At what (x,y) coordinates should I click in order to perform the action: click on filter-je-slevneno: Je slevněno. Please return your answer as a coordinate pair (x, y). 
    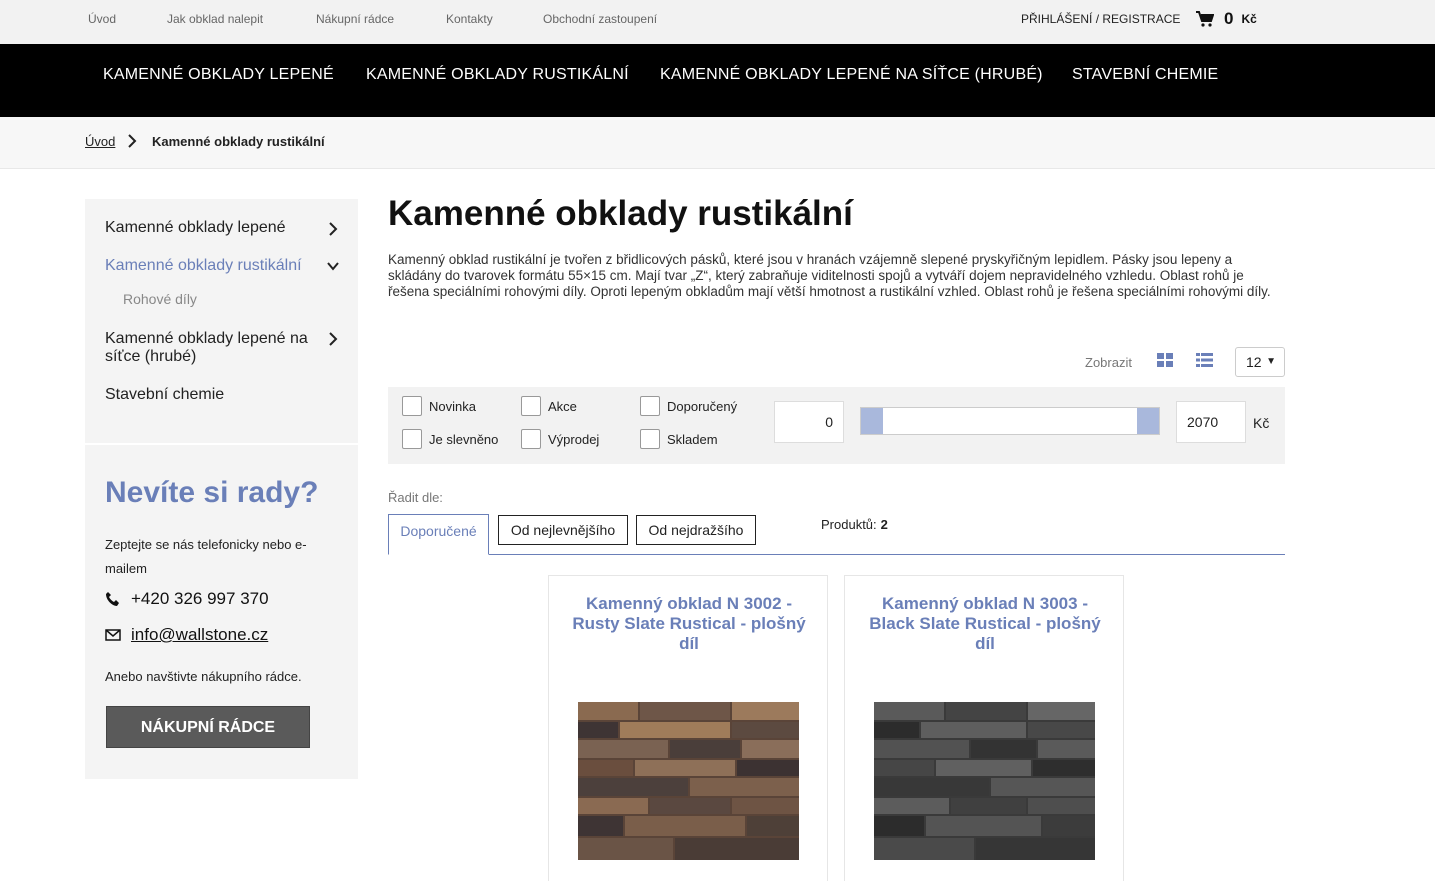
    Looking at the image, I should click on (450, 439).